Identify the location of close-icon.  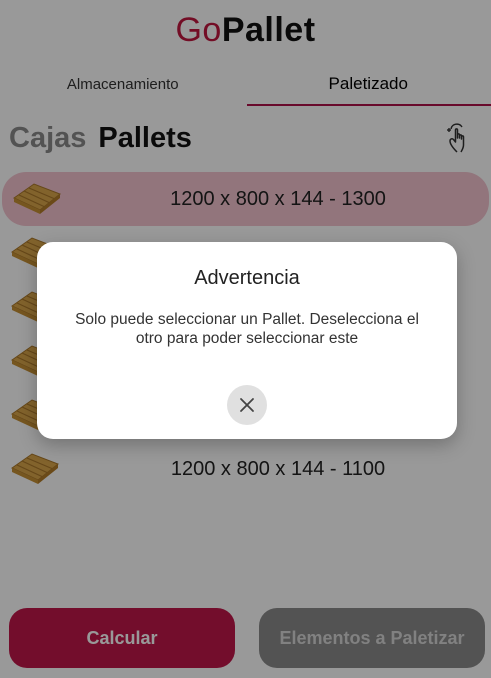
(247, 405).